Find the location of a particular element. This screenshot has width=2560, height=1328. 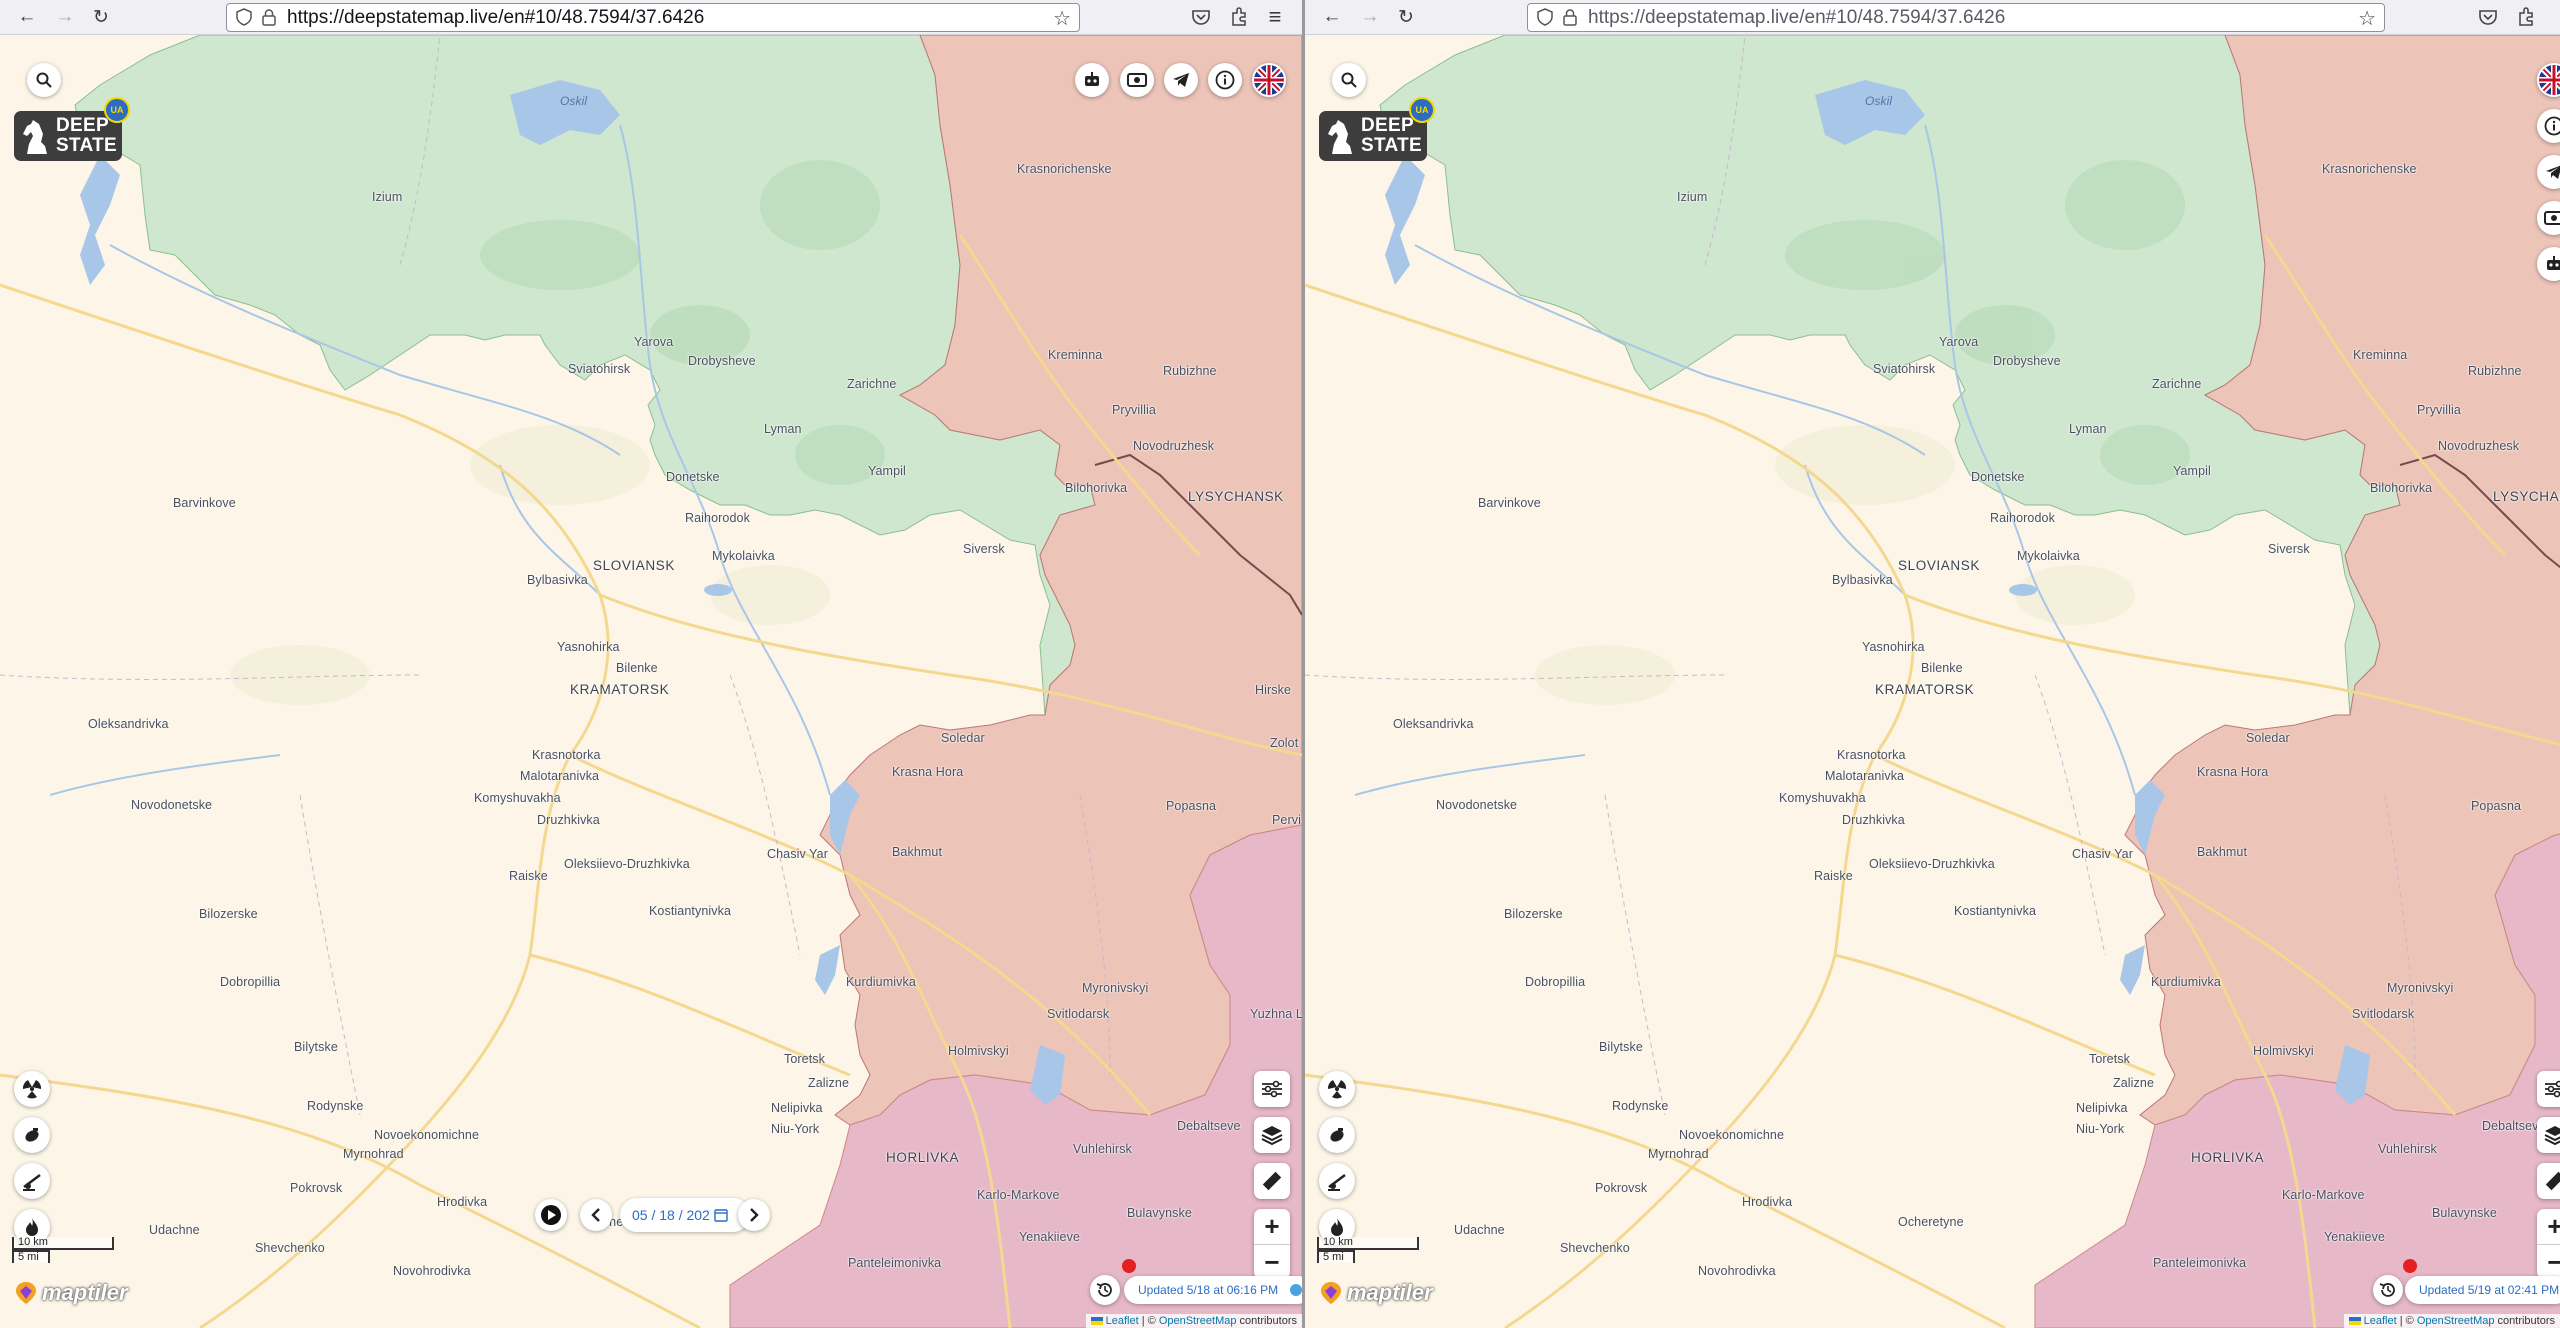

place-label: Komyshuvakha is located at coordinates (517, 798).